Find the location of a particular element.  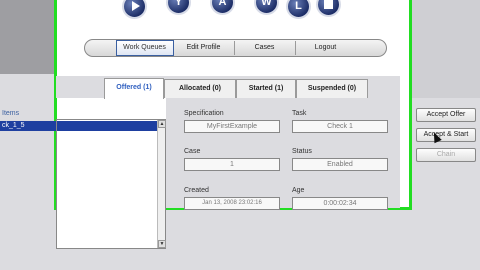

age-label: Age is located at coordinates (298, 190).